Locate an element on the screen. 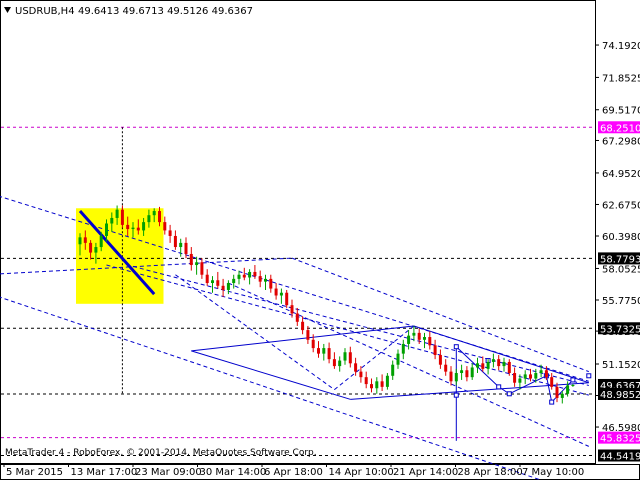  x-tick-label-7: 28 Apr 18:00 is located at coordinates (490, 472).